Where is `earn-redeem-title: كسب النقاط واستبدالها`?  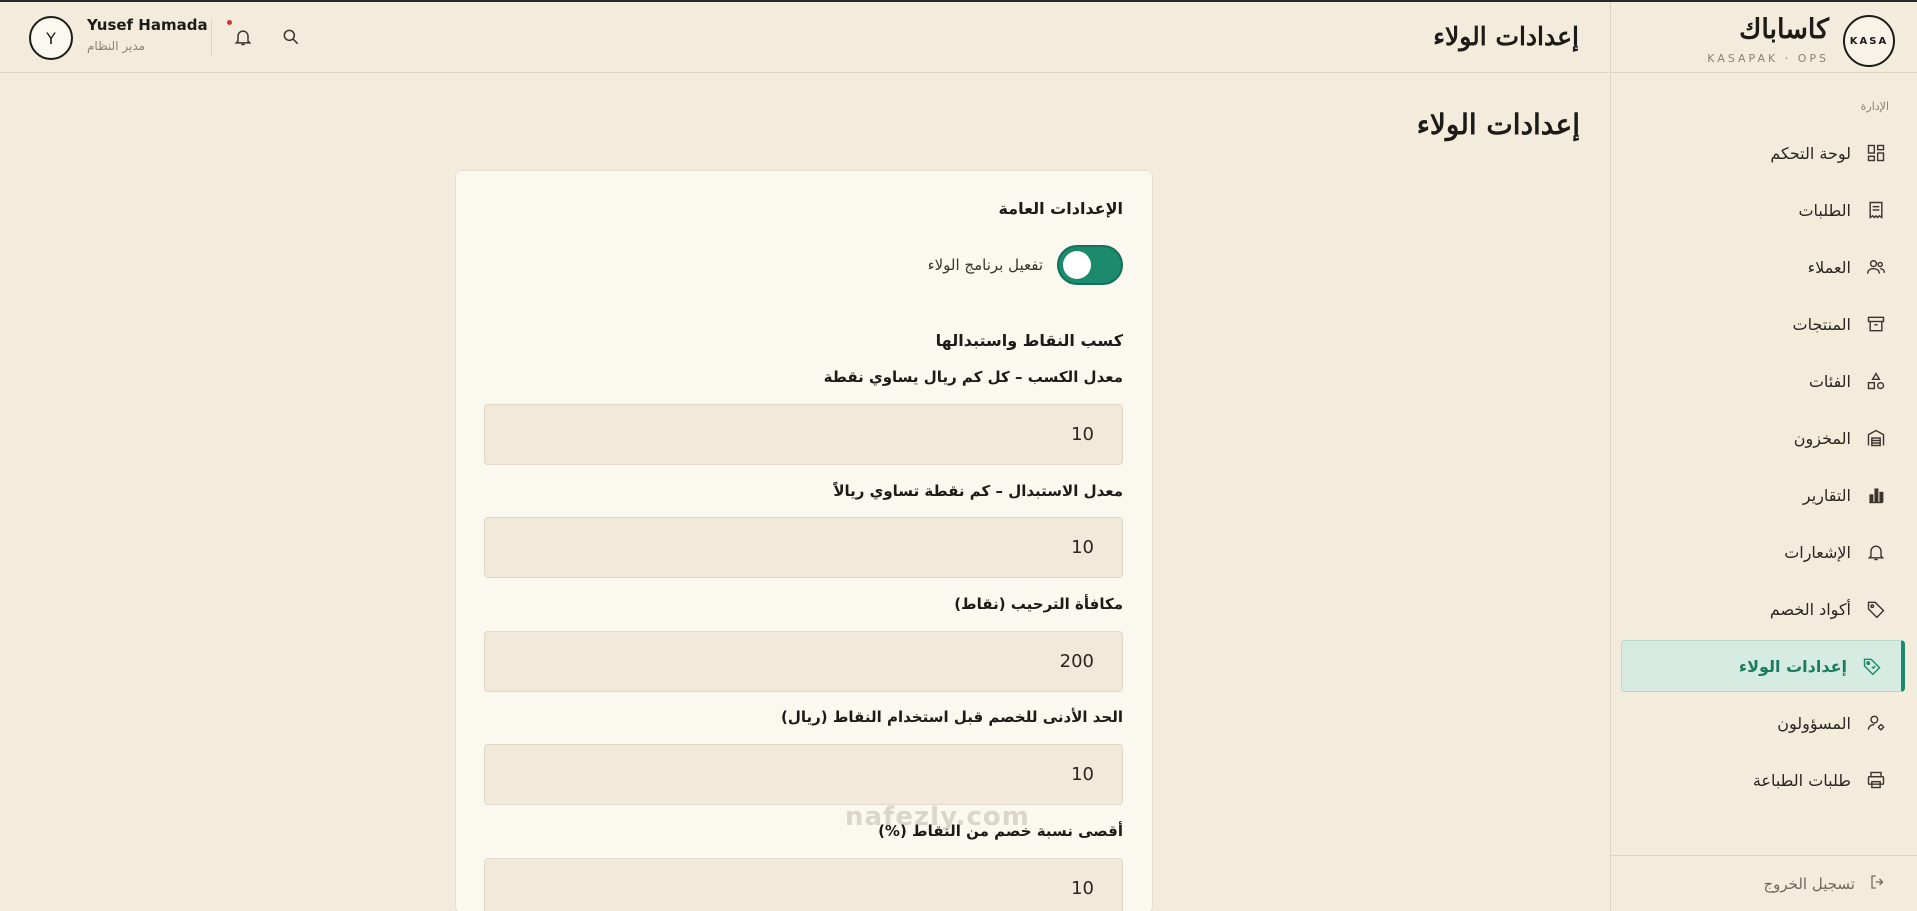
earn-redeem-title: كسب النقاط واستبدالها is located at coordinates (1029, 340).